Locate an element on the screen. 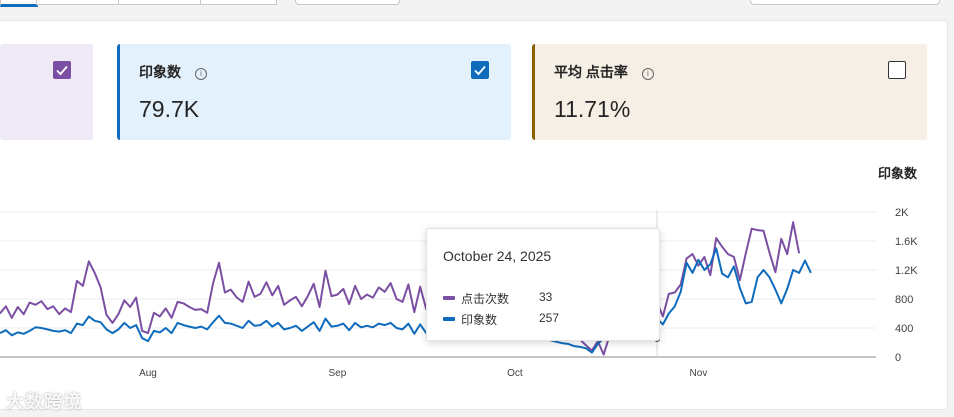 This screenshot has width=954, height=417. y-tick-label: 1.6K is located at coordinates (906, 242).